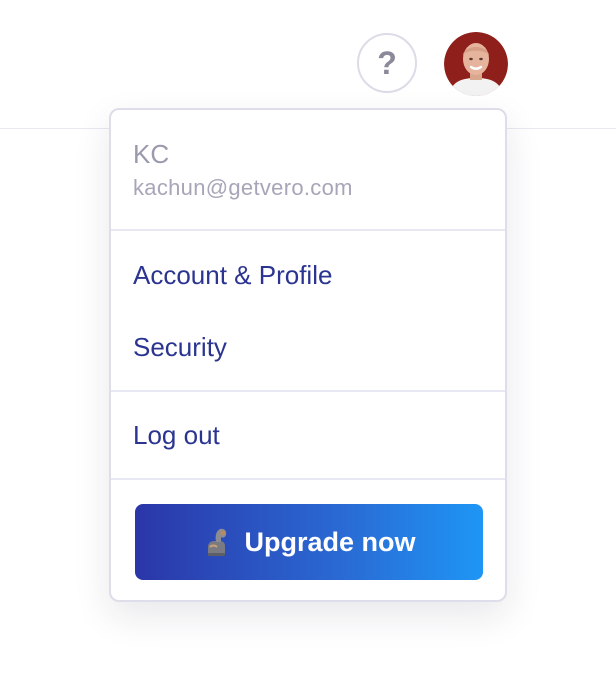 Image resolution: width=616 pixels, height=700 pixels. Describe the element at coordinates (330, 541) in the screenshot. I see `upgrade-now-label: Upgrade now` at that location.